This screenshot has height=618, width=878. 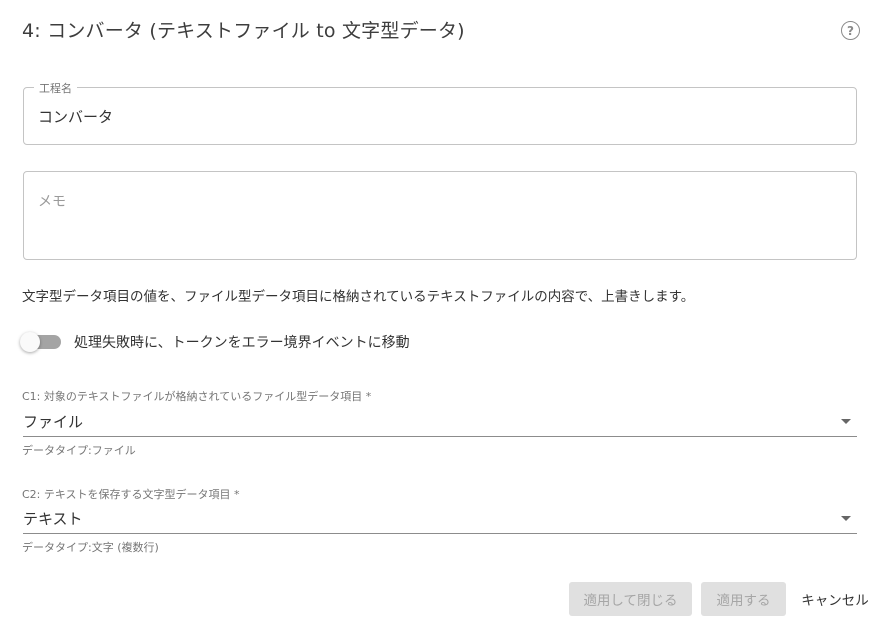 What do you see at coordinates (41, 342) in the screenshot?
I see `error-boundary-toggle` at bounding box center [41, 342].